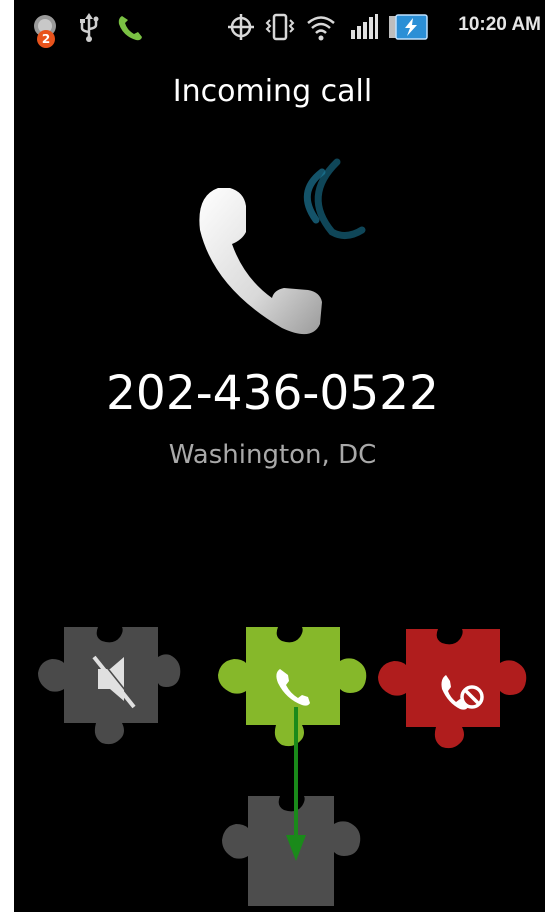 Image resolution: width=545 pixels, height=912 pixels. Describe the element at coordinates (89, 29) in the screenshot. I see `usb-icon` at that location.